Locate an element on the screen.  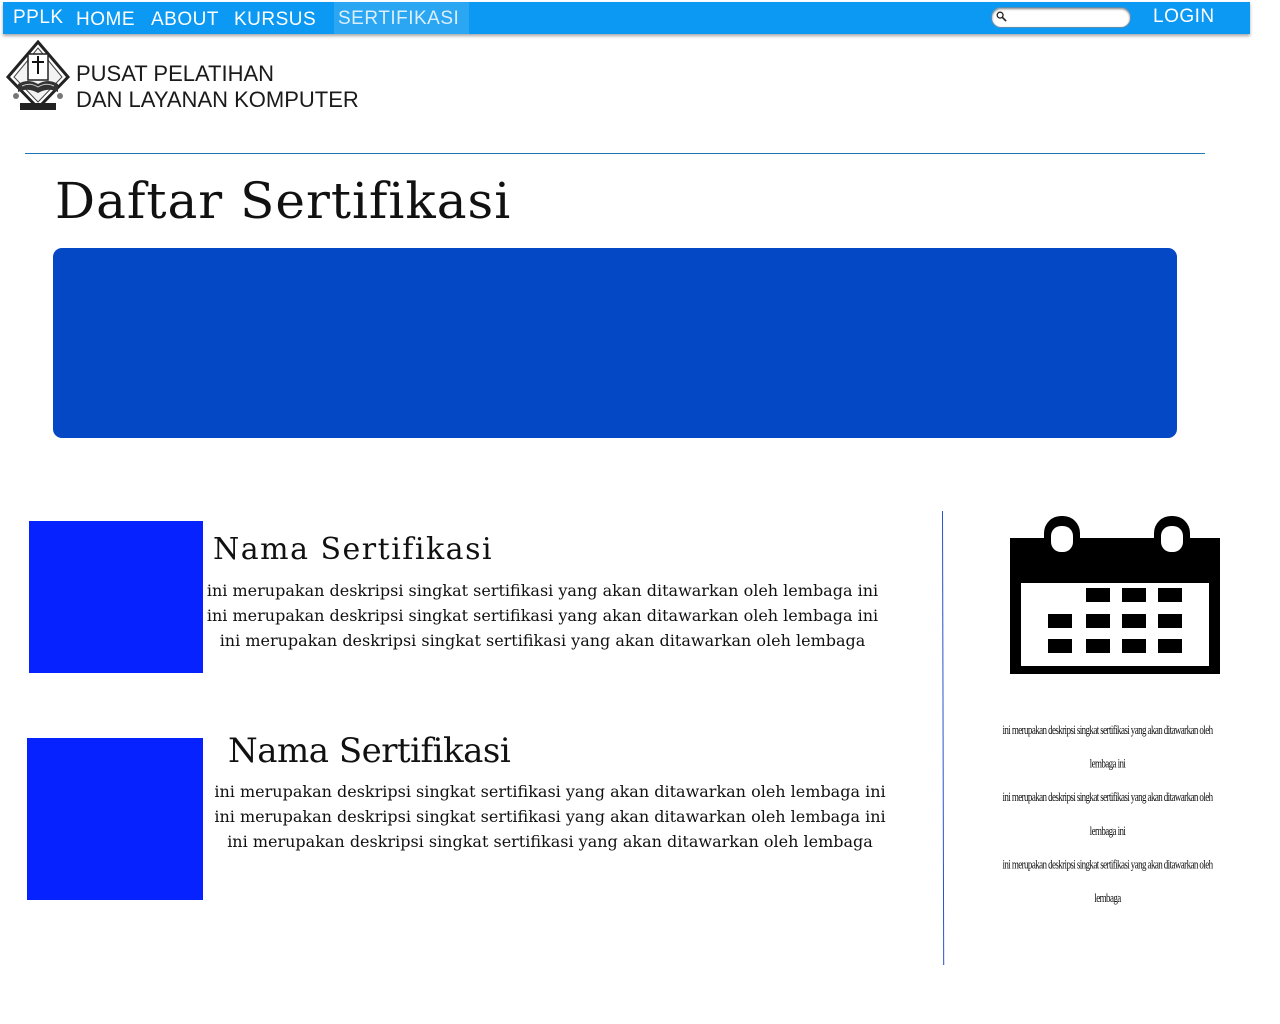
university-shield-logo-icon is located at coordinates (38, 75).